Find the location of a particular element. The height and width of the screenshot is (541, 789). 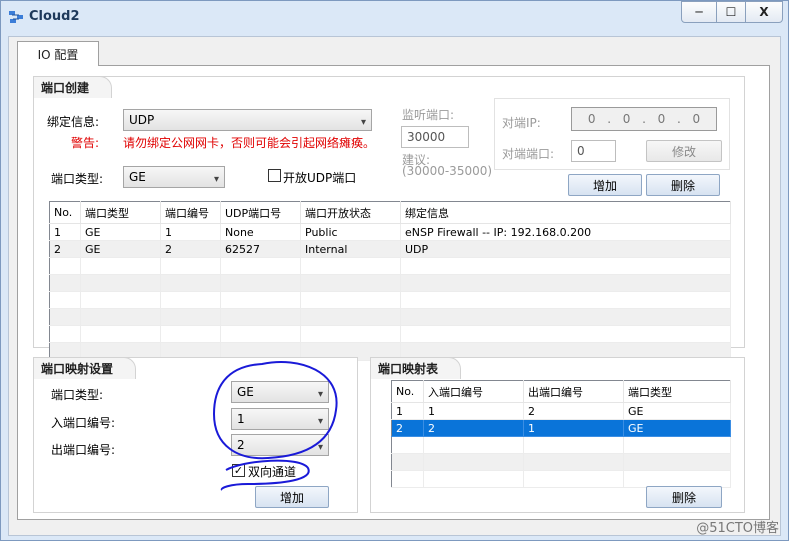

peer-ip-input: 0 . 0 . 0 . 0 is located at coordinates (644, 119).